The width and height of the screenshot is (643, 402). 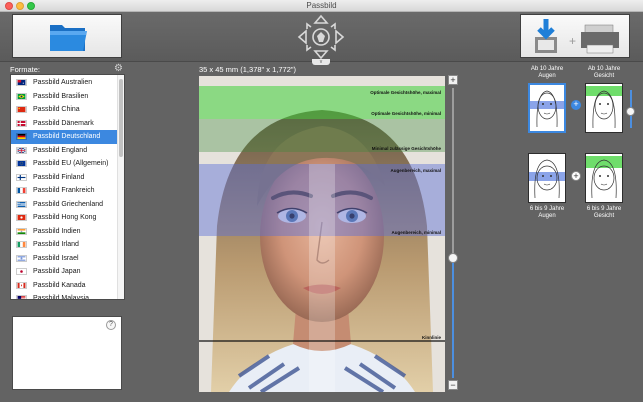 What do you see at coordinates (65, 295) in the screenshot?
I see `list-item: Passbild Malaysia` at bounding box center [65, 295].